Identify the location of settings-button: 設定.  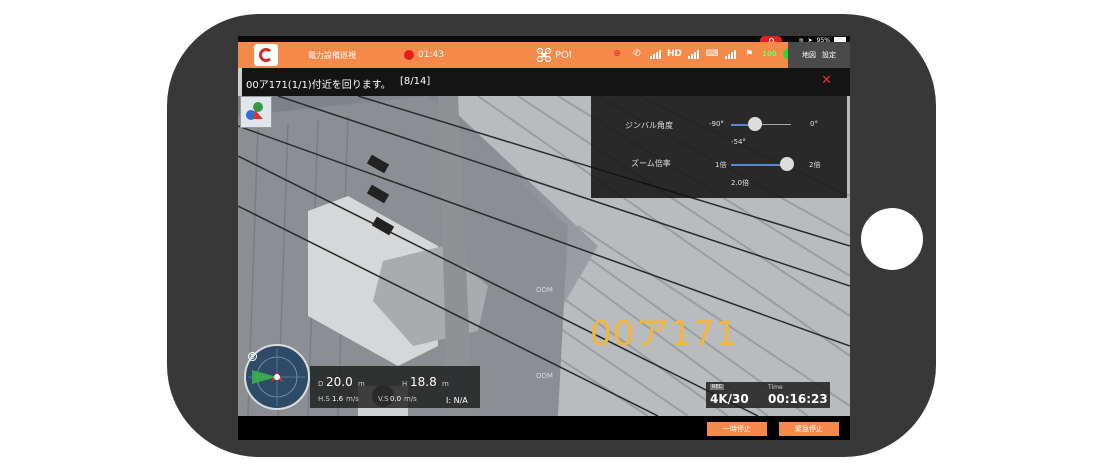
(829, 55).